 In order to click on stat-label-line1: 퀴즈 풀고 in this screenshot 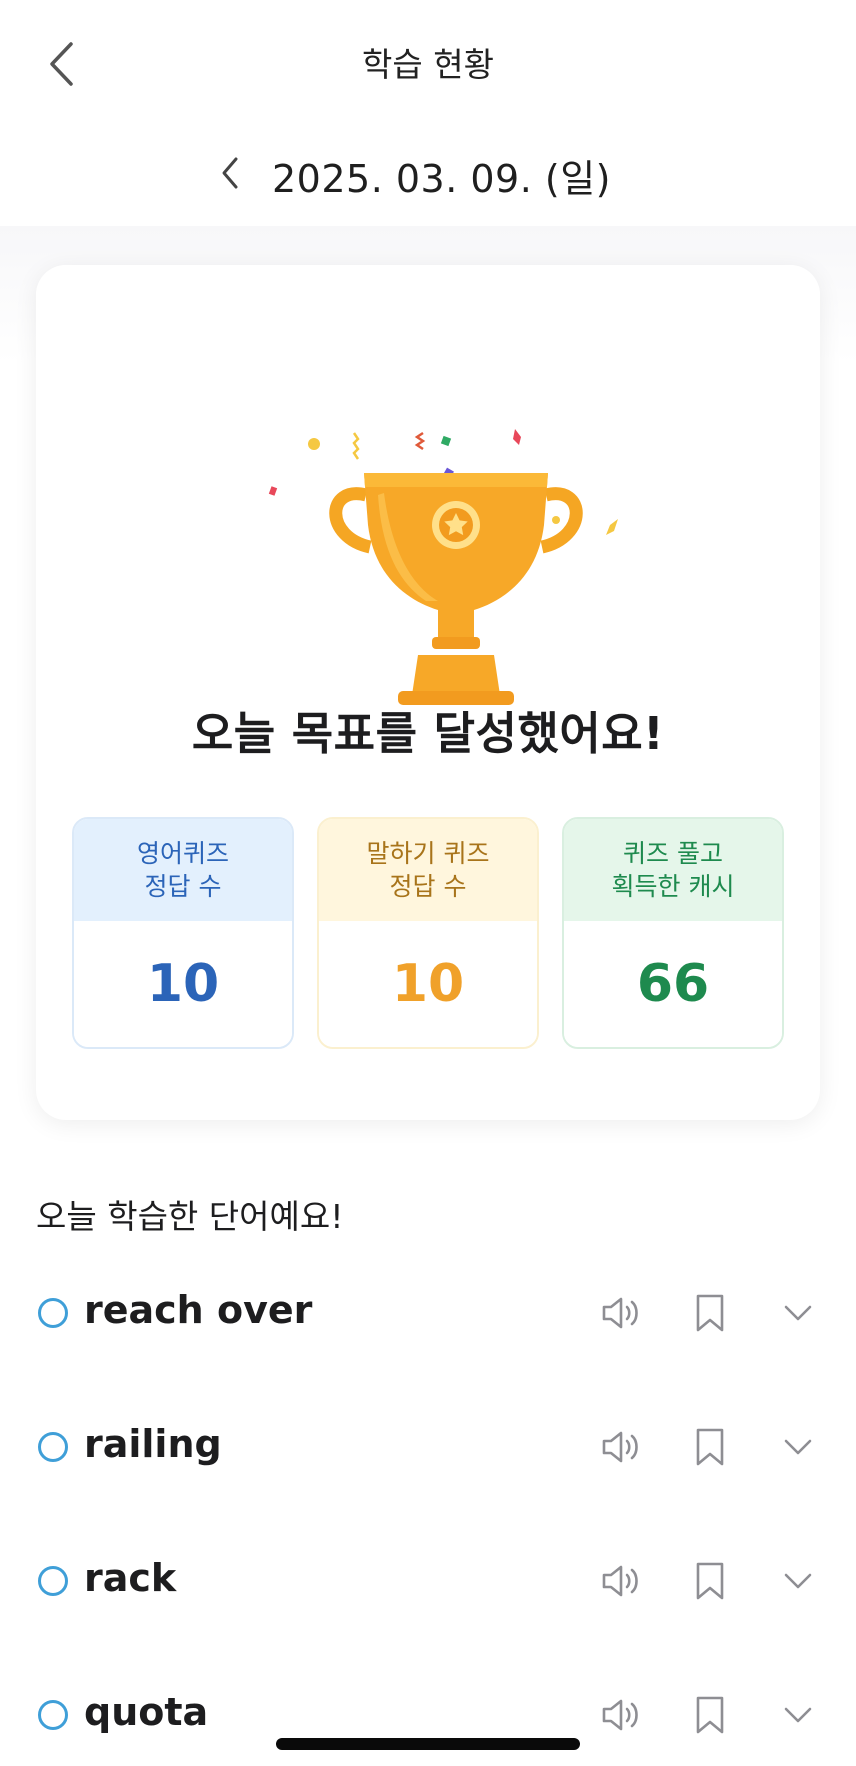, I will do `click(673, 853)`.